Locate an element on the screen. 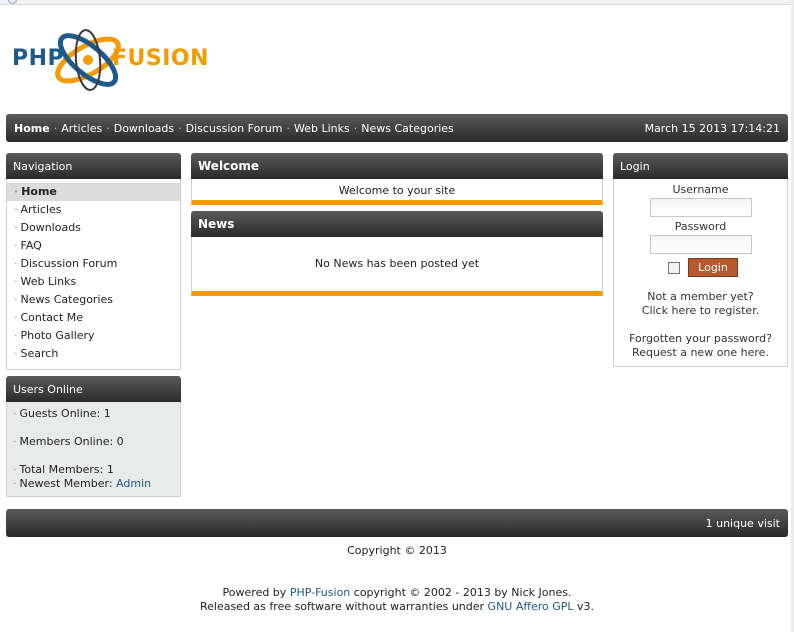 The image size is (794, 632). login-actions: Login is located at coordinates (700, 268).